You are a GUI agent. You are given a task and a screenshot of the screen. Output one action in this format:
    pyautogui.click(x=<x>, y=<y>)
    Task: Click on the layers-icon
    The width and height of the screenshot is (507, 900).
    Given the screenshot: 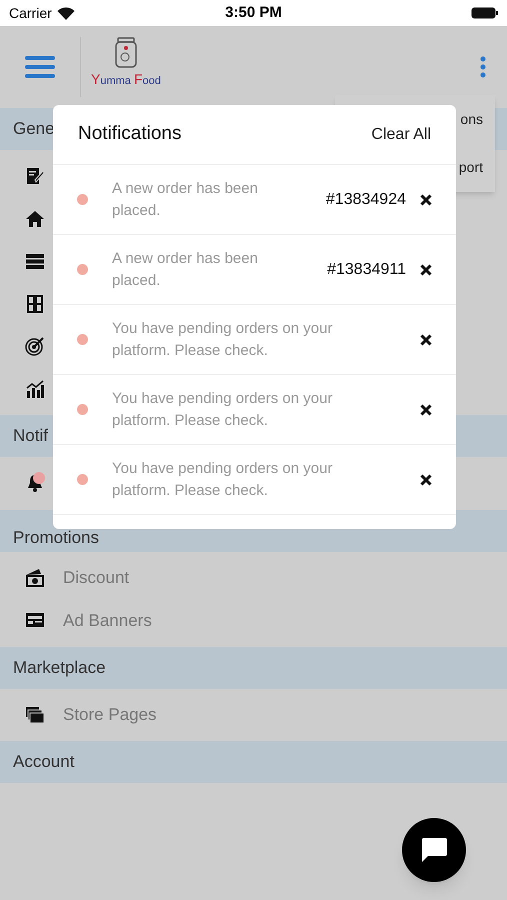 What is the action you would take?
    pyautogui.click(x=35, y=714)
    